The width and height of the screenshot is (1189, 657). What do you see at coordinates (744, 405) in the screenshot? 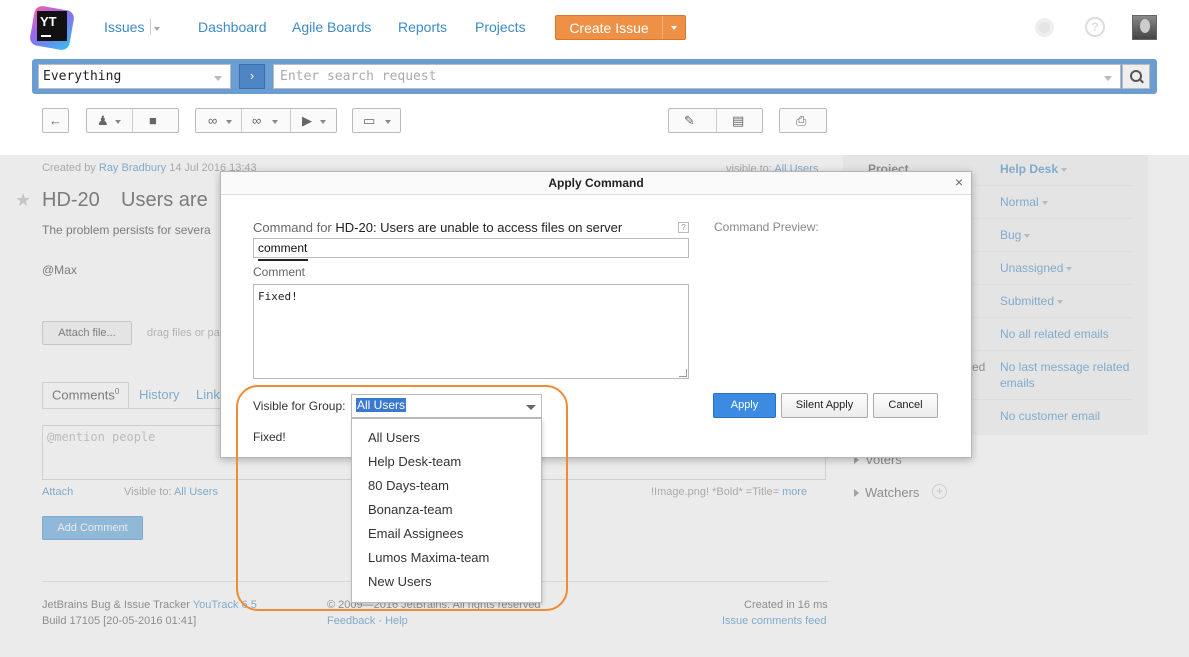
I see `apply-button: Apply` at bounding box center [744, 405].